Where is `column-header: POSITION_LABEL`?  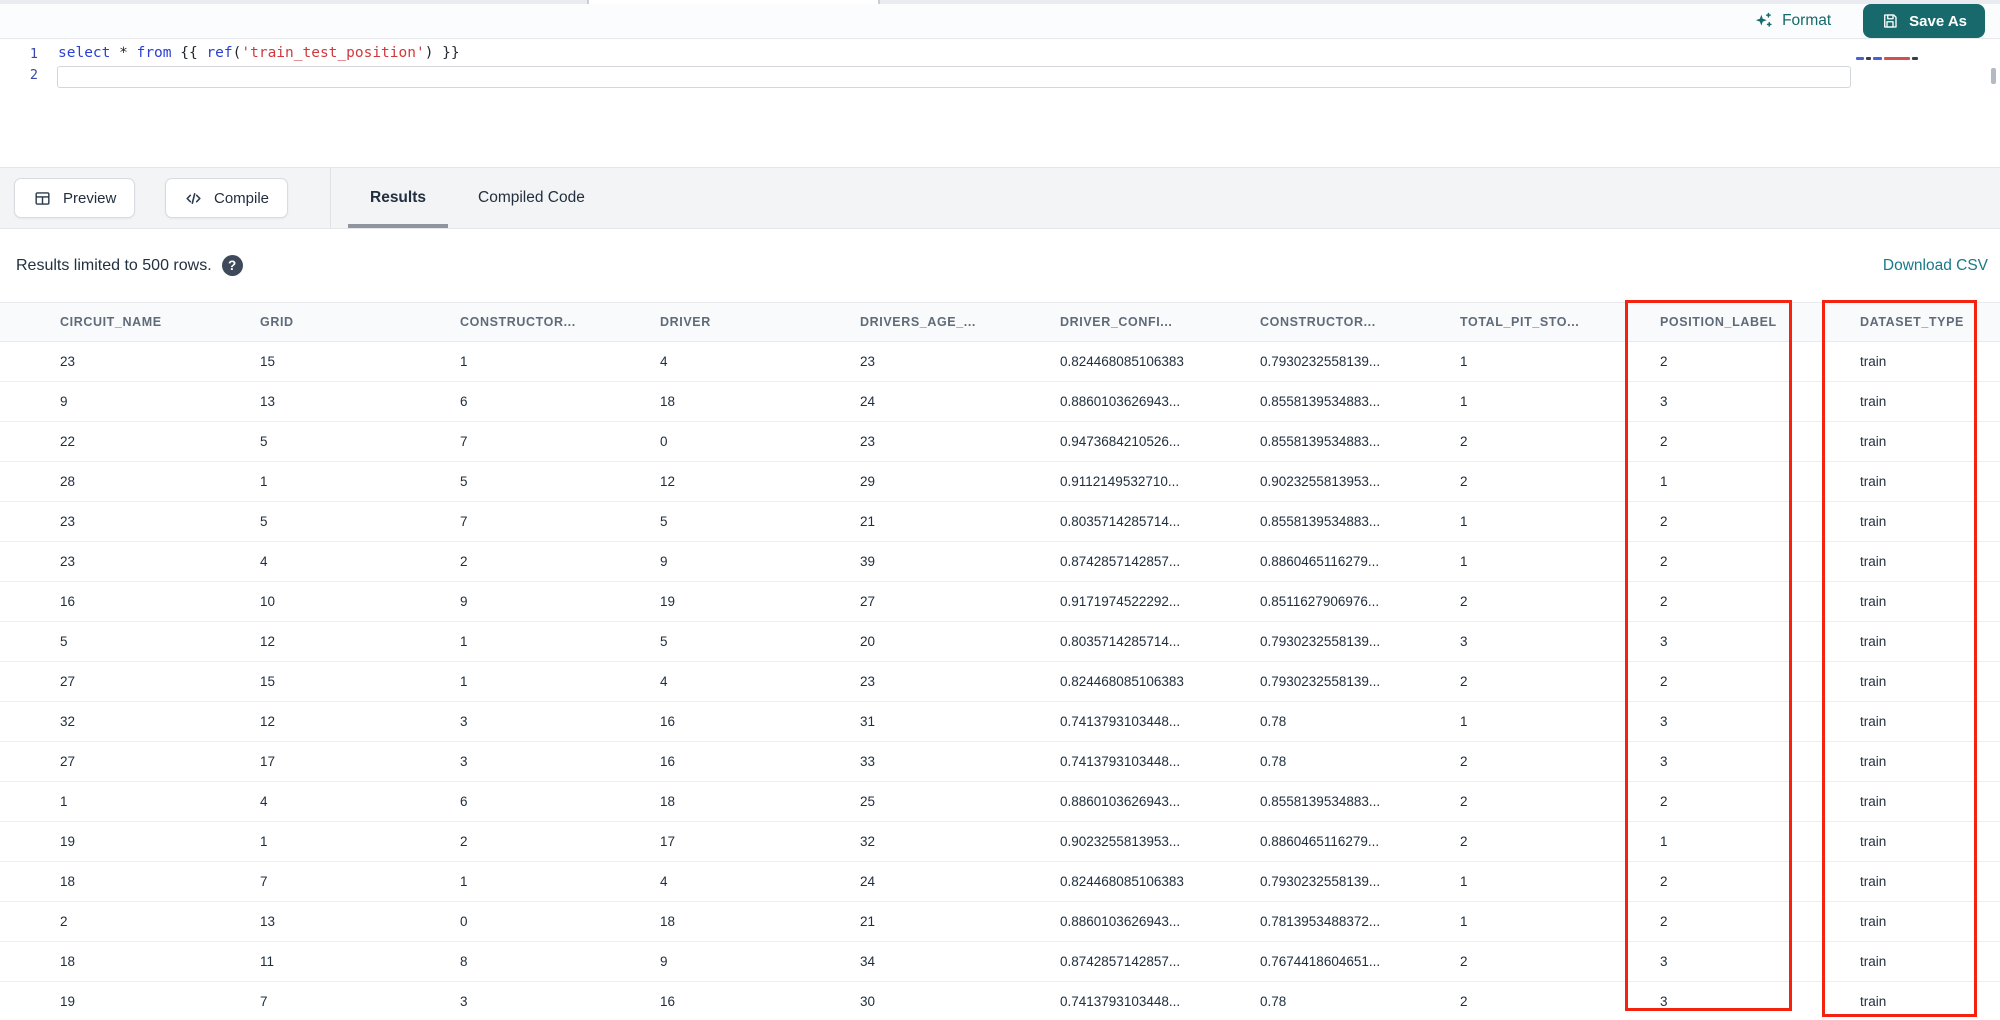
column-header: POSITION_LABEL is located at coordinates (1718, 322).